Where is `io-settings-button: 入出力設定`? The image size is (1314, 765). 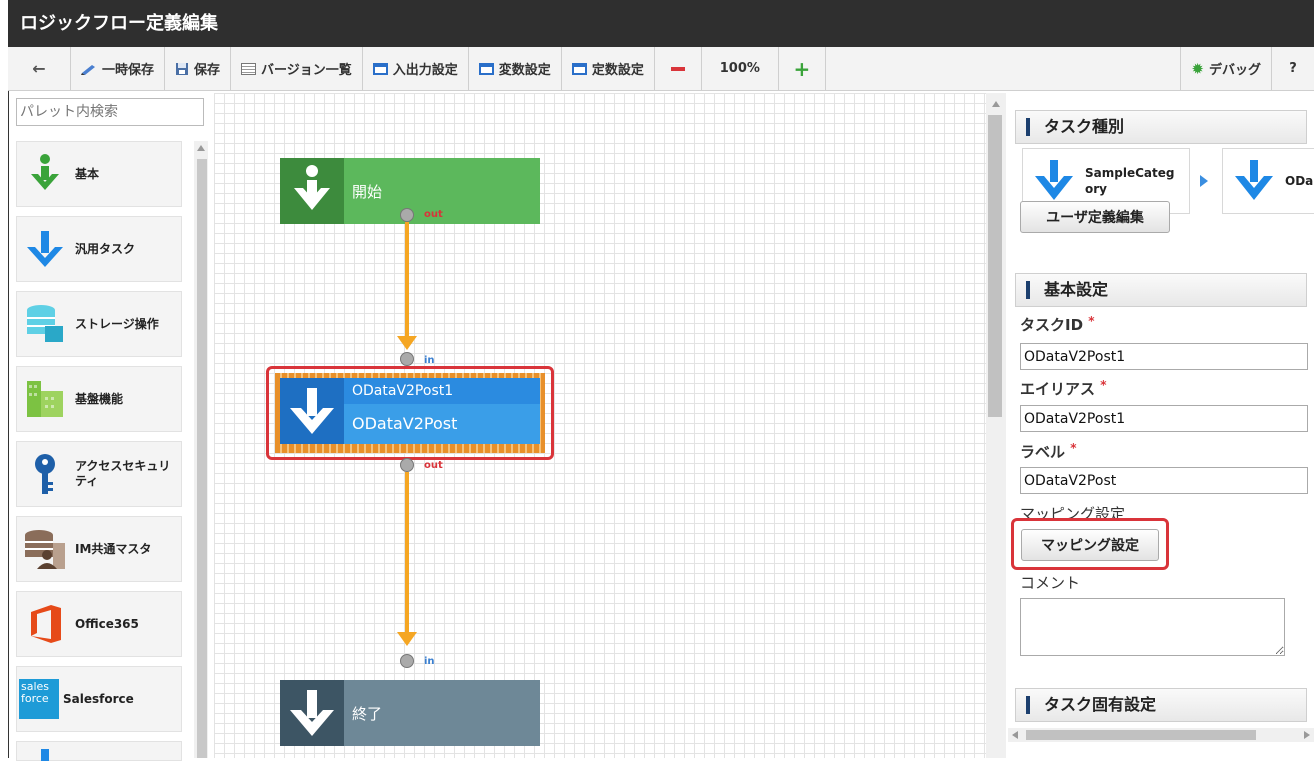
io-settings-button: 入出力設定 is located at coordinates (416, 68).